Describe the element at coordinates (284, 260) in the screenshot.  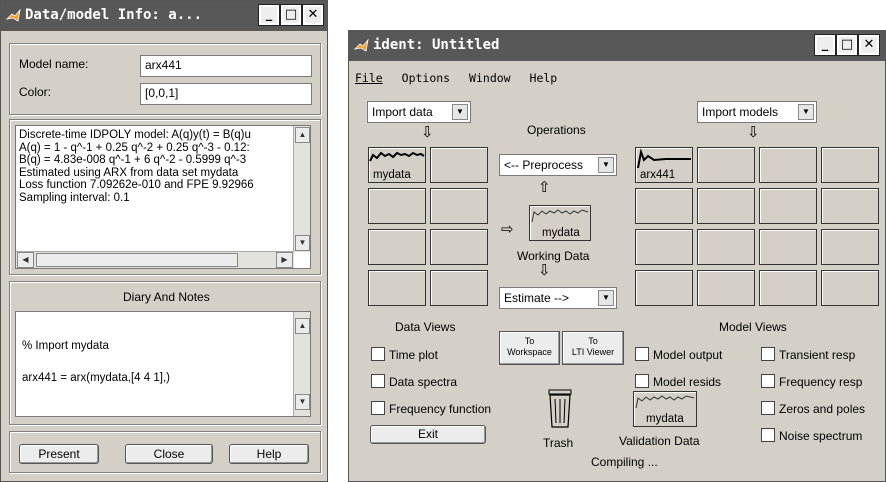
I see `scroll-right-icon: ▶` at that location.